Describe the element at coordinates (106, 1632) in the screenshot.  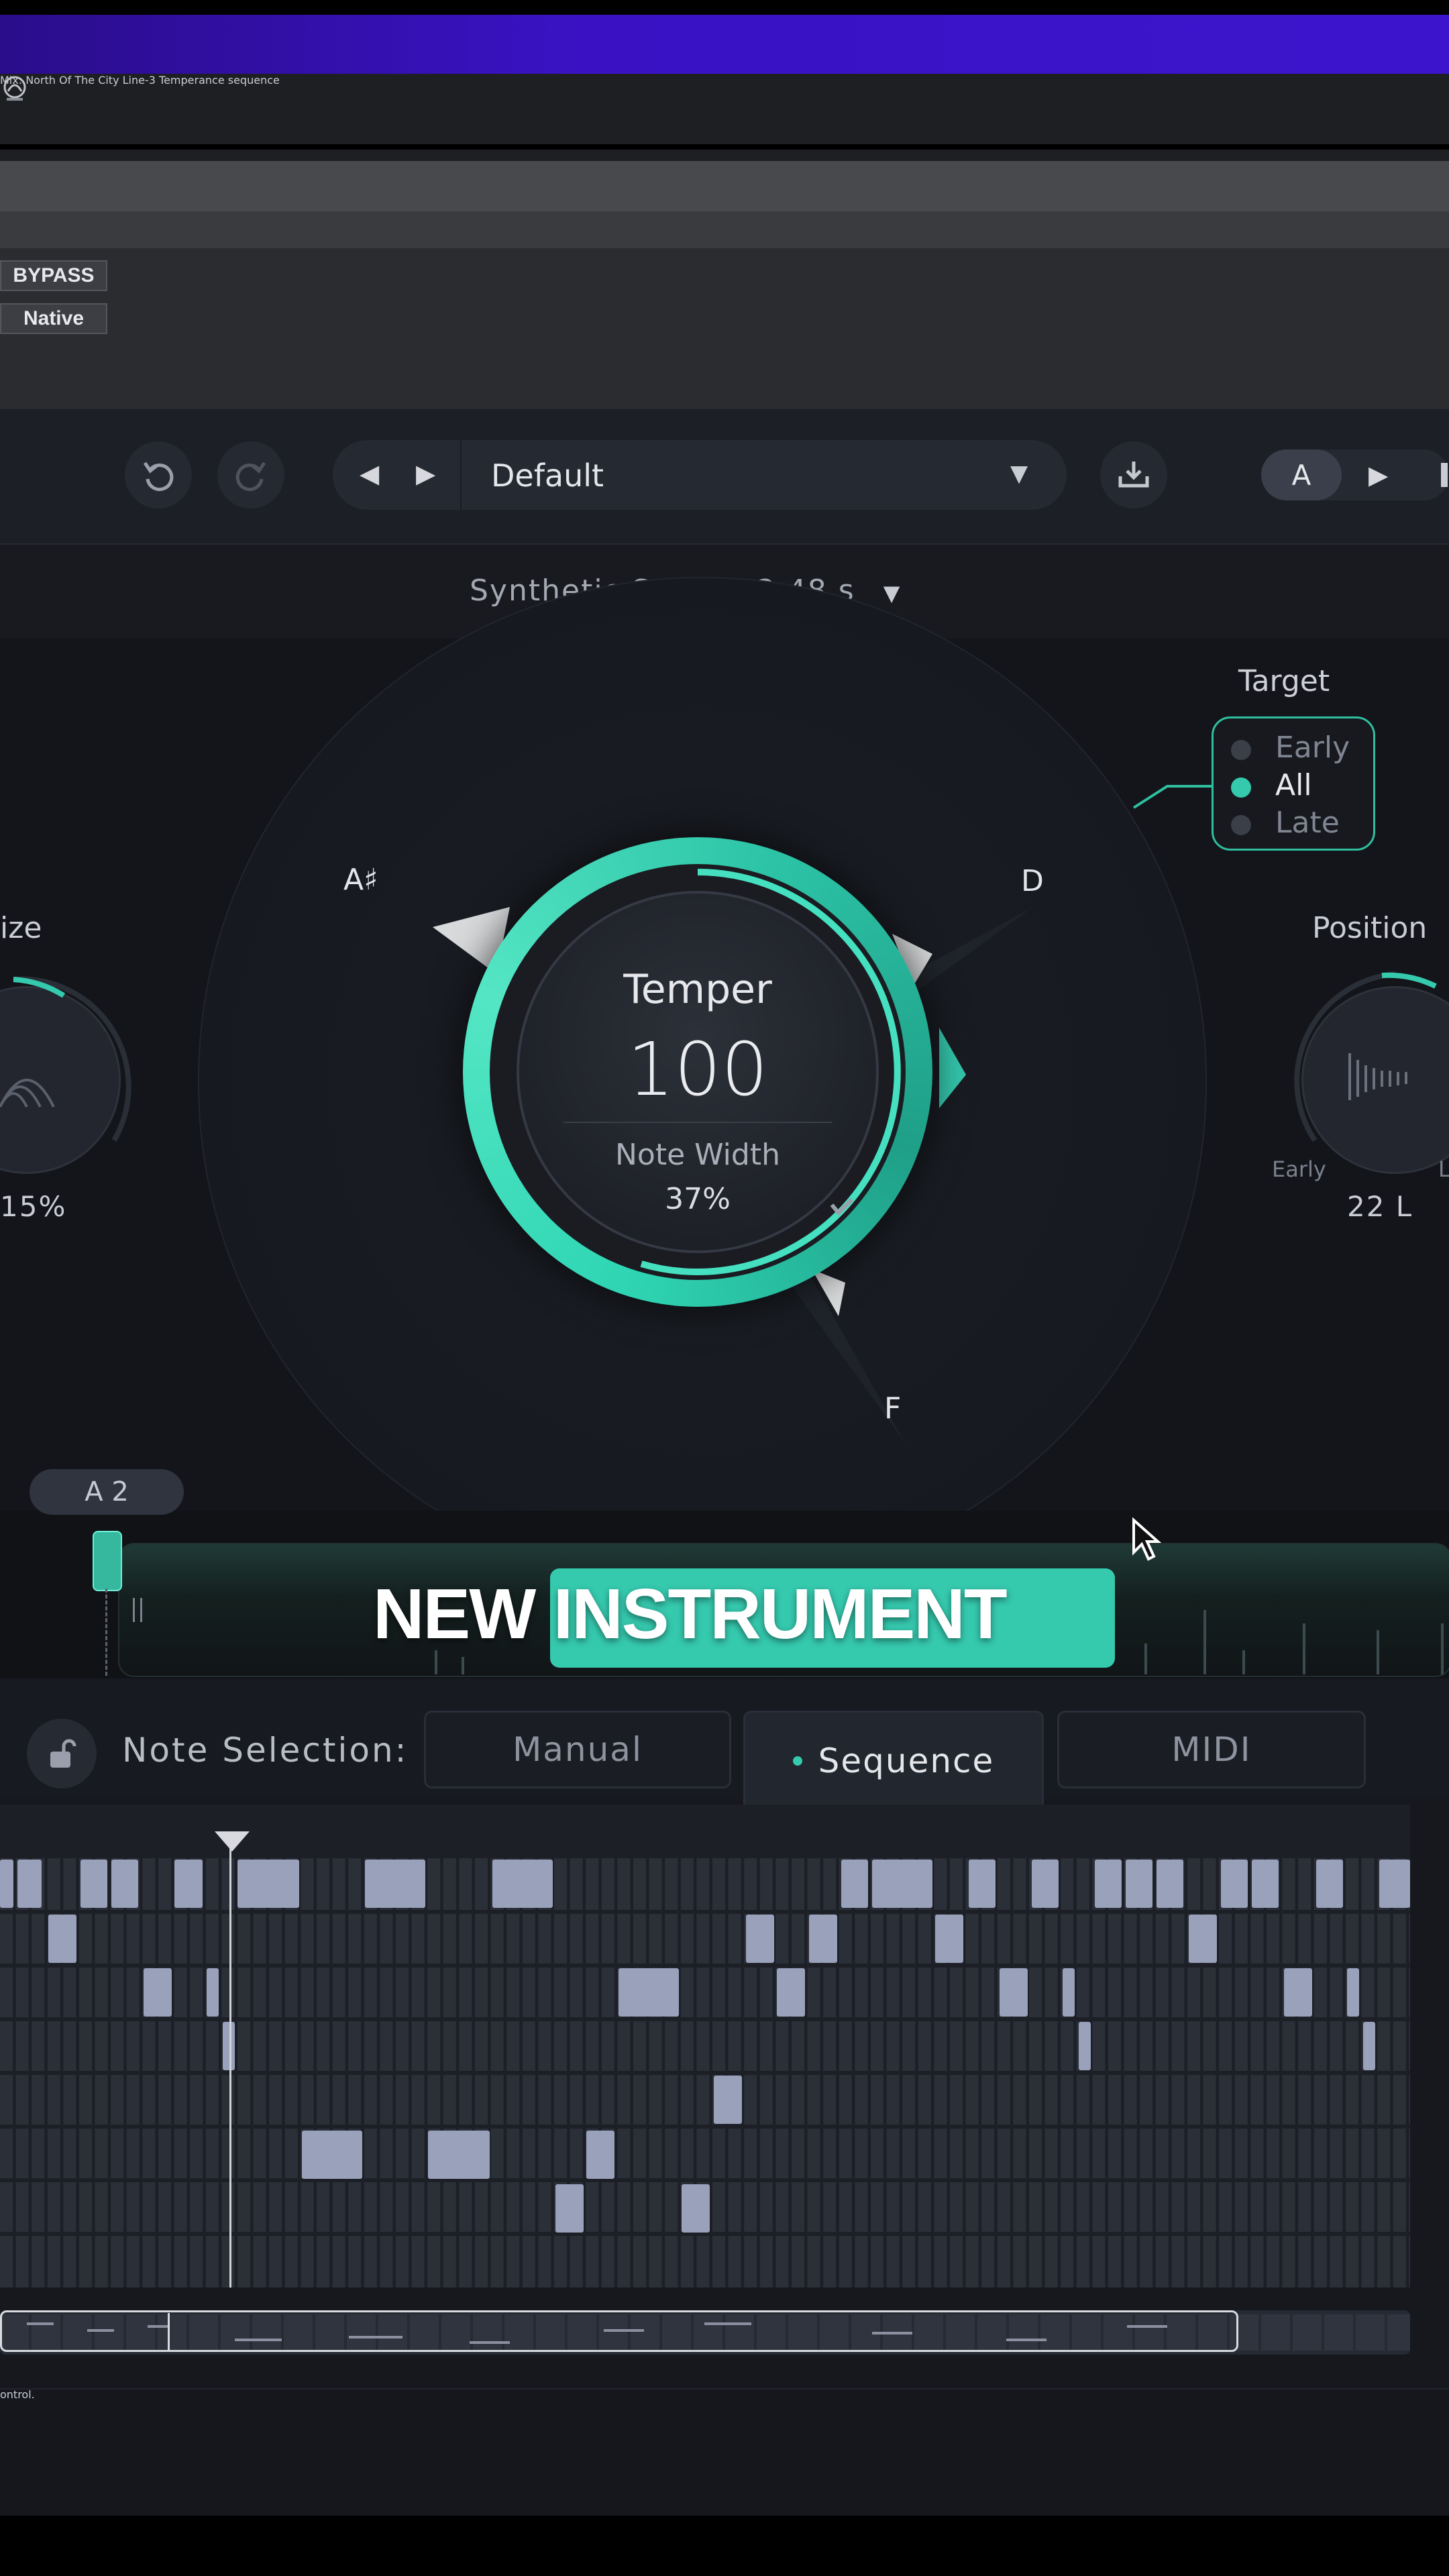
I see `note-strip-playhead-line` at that location.